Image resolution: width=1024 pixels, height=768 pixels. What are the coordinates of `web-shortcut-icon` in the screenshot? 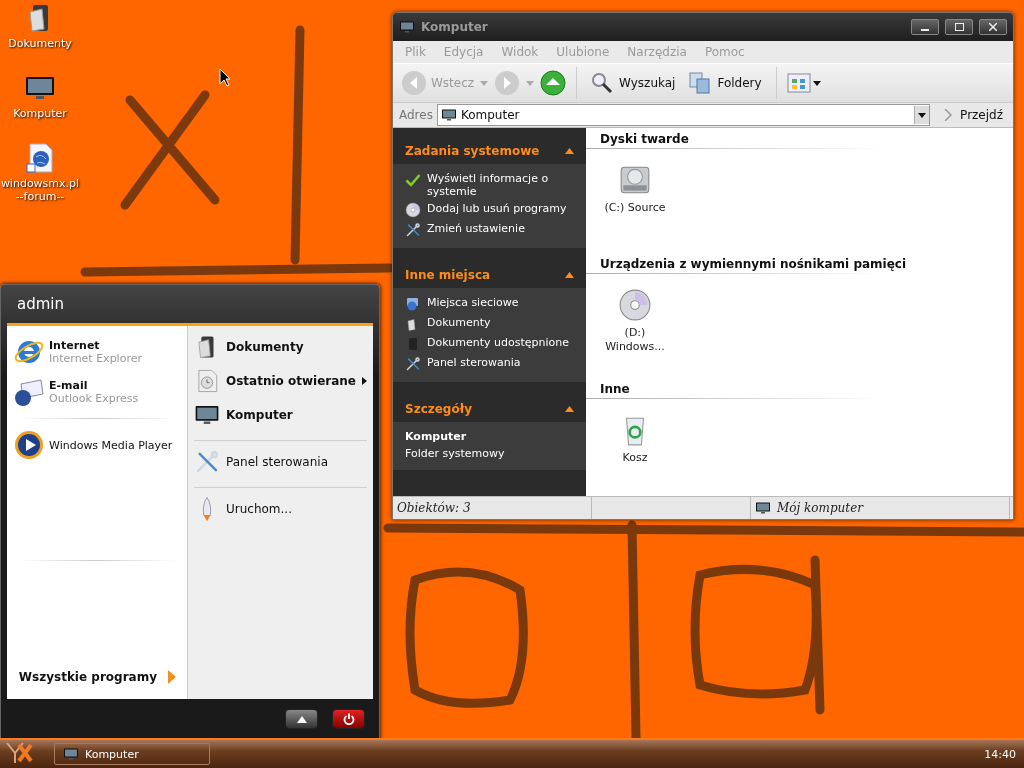 It's located at (40, 158).